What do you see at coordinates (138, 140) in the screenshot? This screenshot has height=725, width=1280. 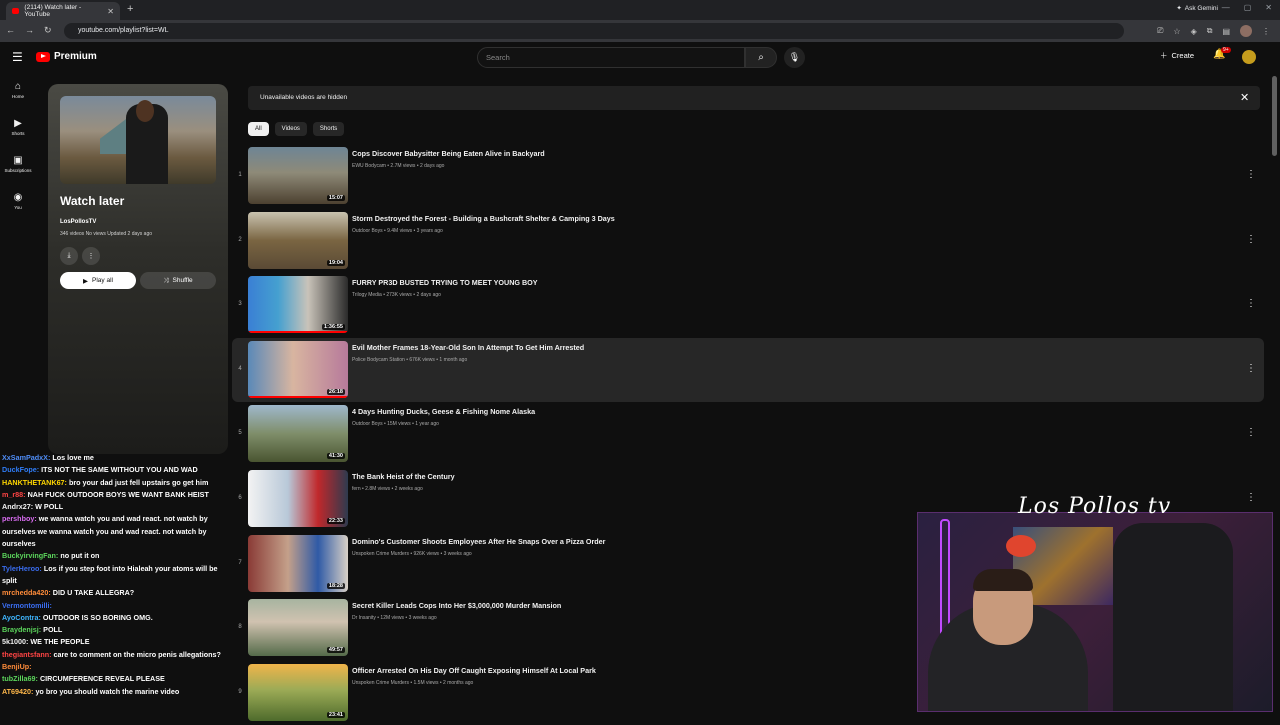 I see `playlist-thumbnail` at bounding box center [138, 140].